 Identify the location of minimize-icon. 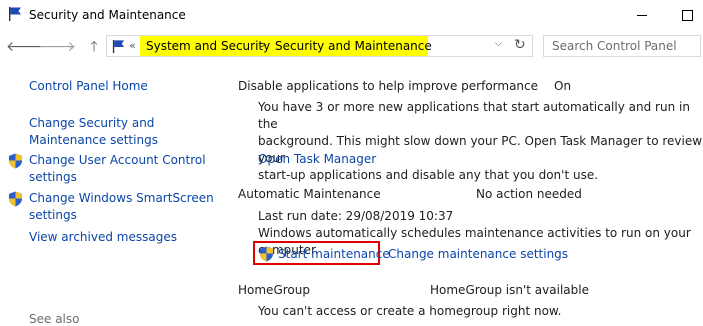
(642, 15).